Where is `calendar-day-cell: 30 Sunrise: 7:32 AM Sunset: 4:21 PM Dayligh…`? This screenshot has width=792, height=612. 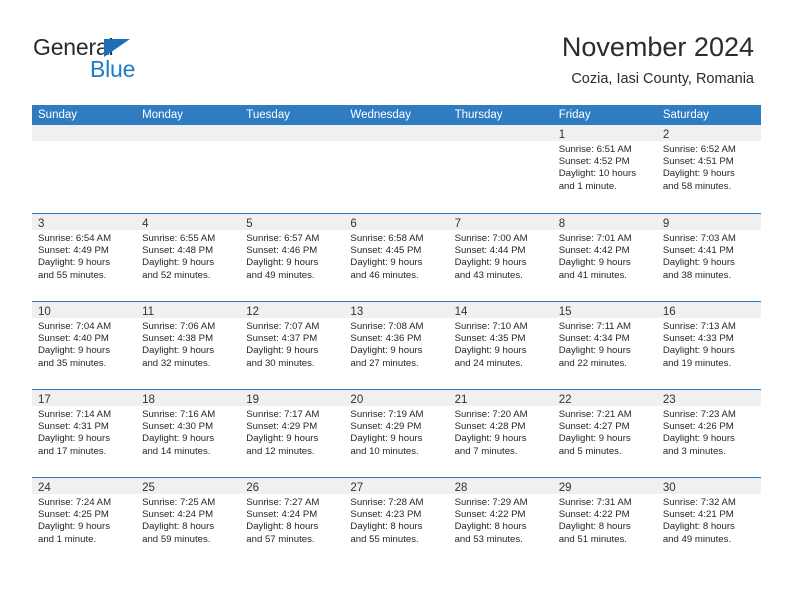 calendar-day-cell: 30 Sunrise: 7:32 AM Sunset: 4:21 PM Dayligh… is located at coordinates (708, 521).